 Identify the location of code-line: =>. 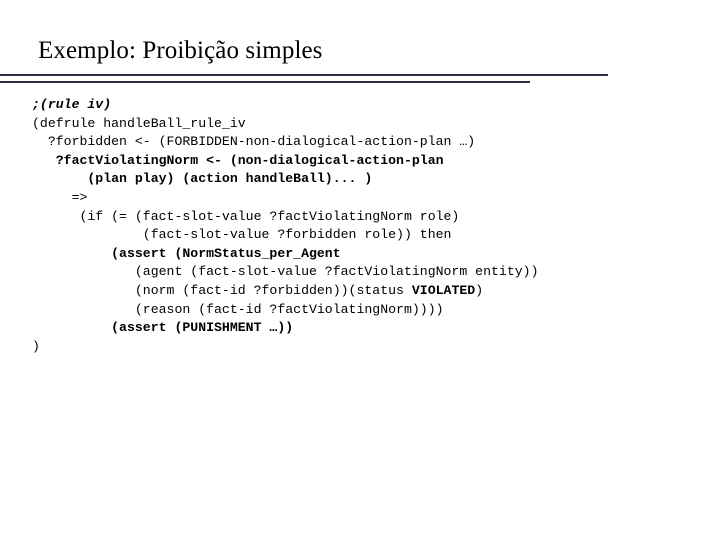
(362, 198).